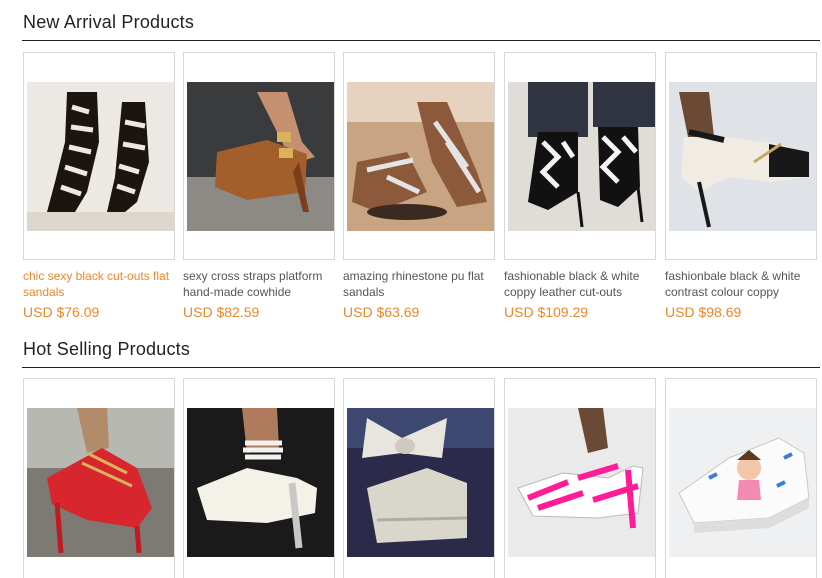 This screenshot has width=822, height=578. What do you see at coordinates (221, 312) in the screenshot?
I see `product-price-new-2: USD $82.59` at bounding box center [221, 312].